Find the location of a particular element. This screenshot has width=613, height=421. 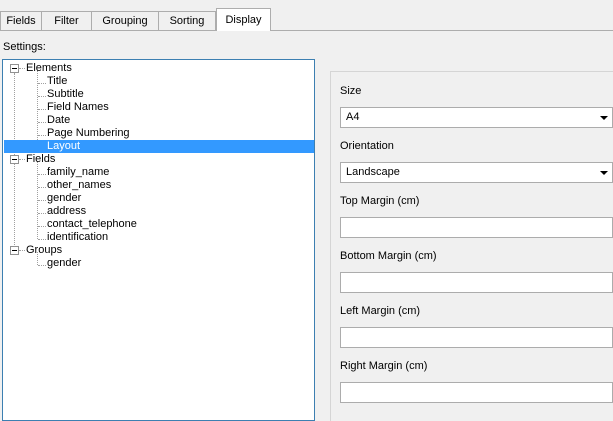

size-value: A4 is located at coordinates (353, 117).